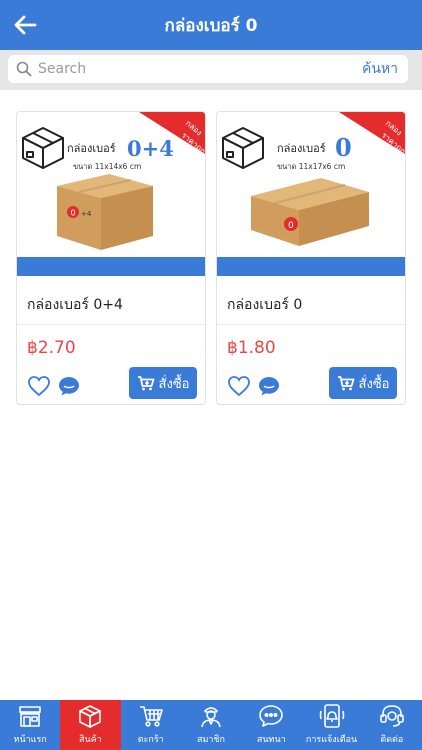 Image resolution: width=422 pixels, height=750 pixels. Describe the element at coordinates (210, 740) in the screenshot. I see `nav-label: สมาชิก` at that location.